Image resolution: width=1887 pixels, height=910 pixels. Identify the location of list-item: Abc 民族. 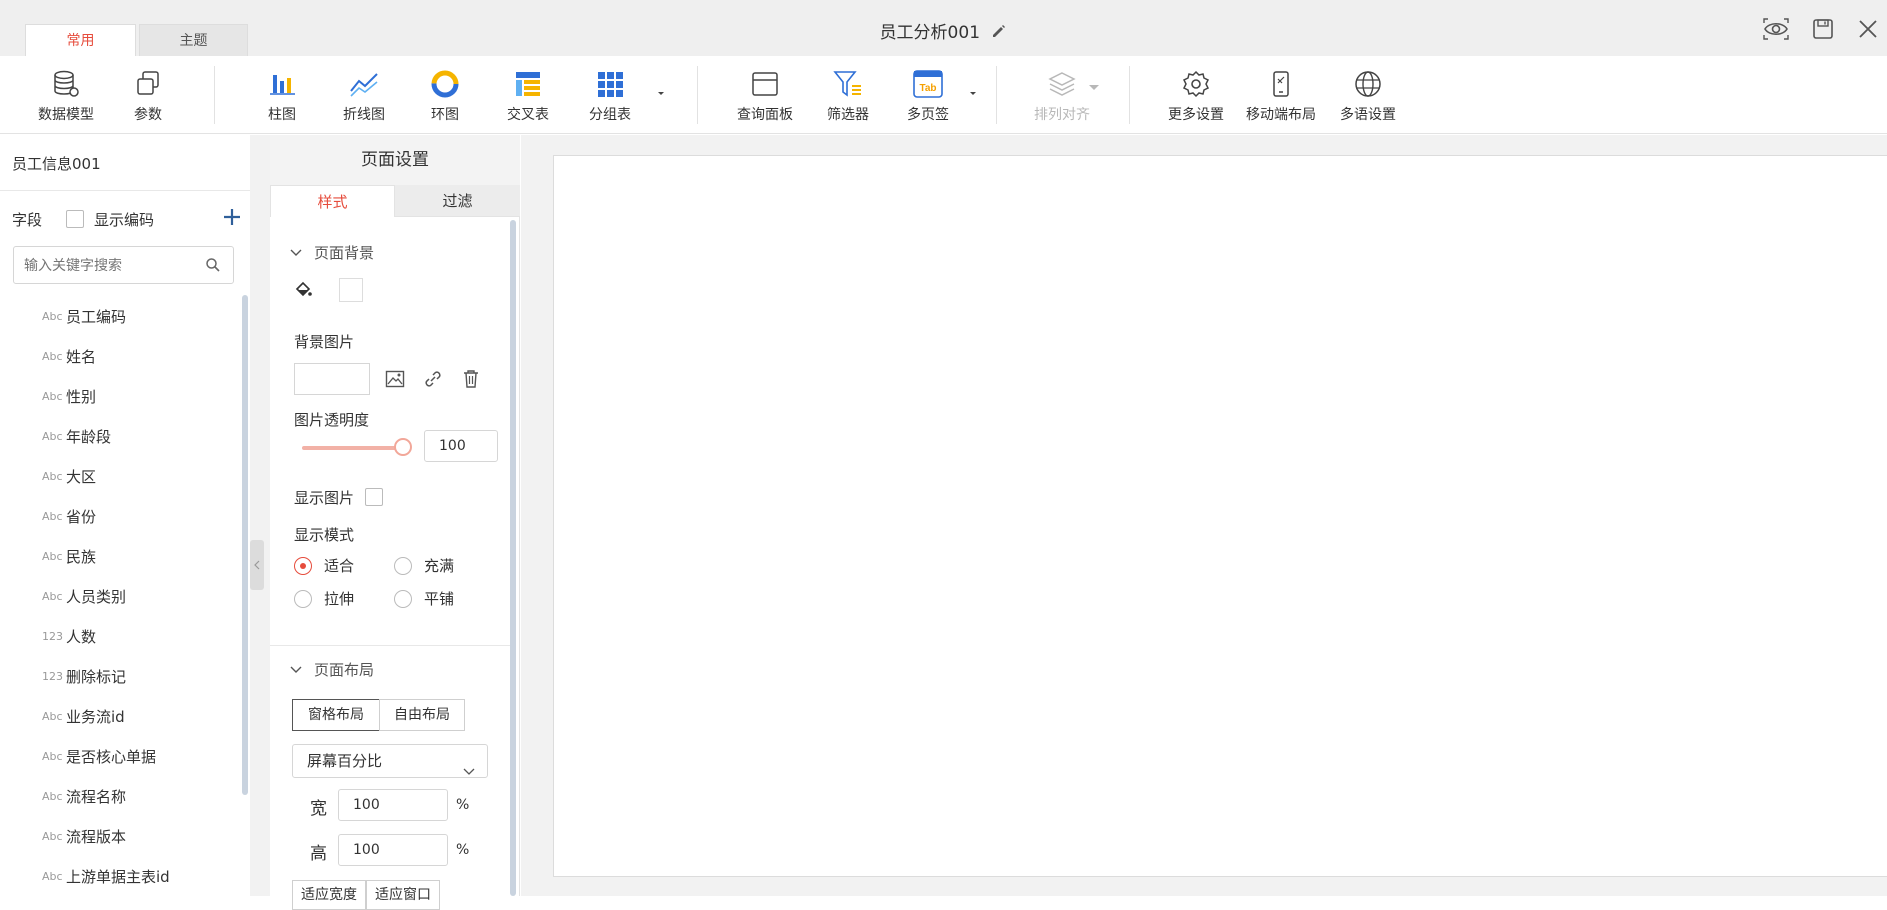
(69, 556).